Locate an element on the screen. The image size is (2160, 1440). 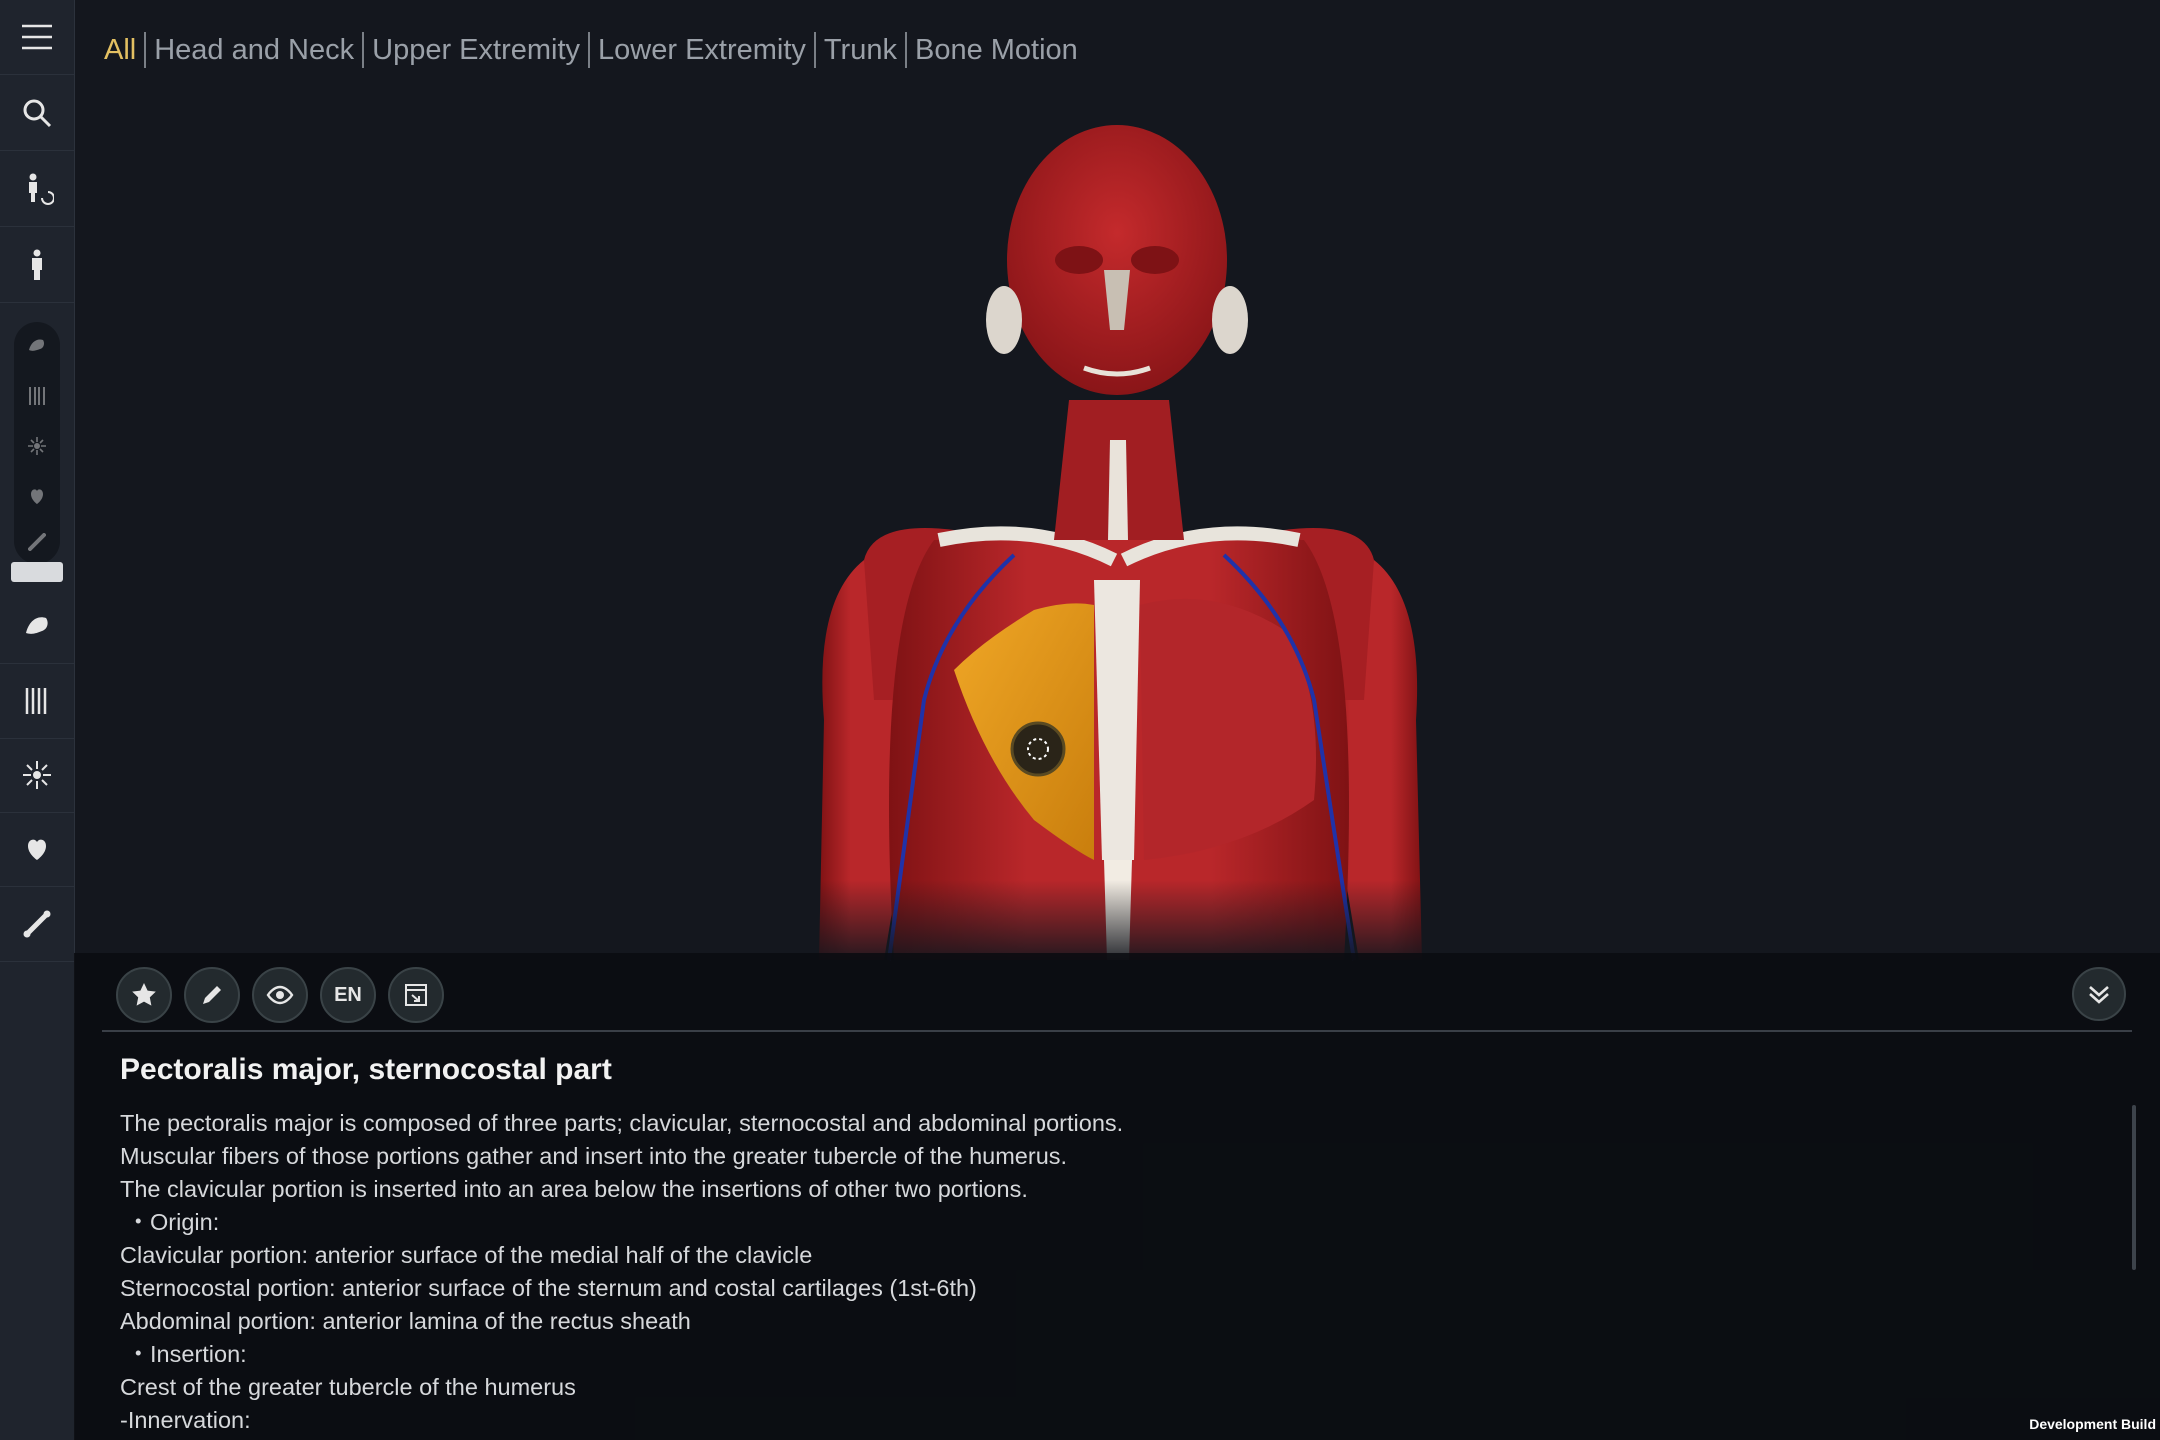
search-icon is located at coordinates (37, 113).